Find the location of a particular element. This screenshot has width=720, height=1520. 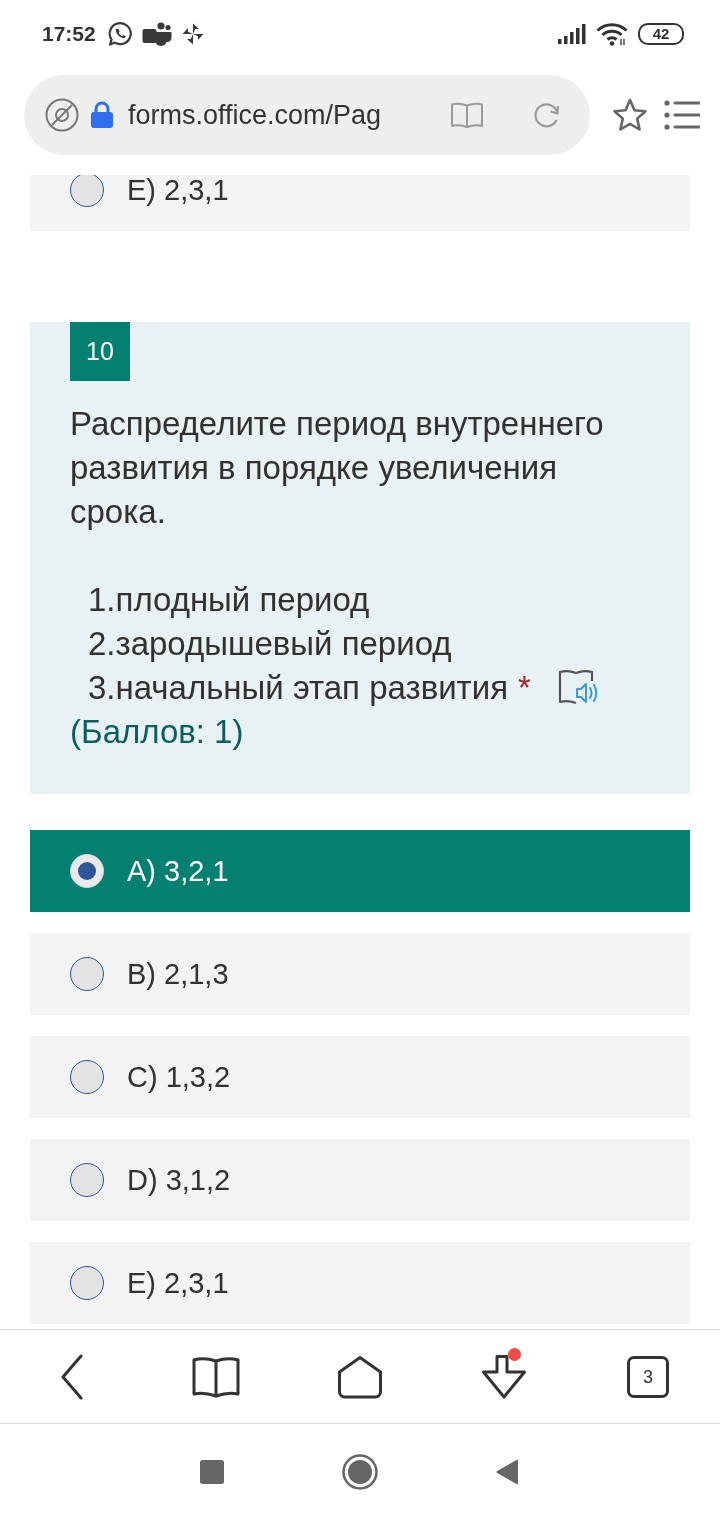

address-bar: forms.office.com/Pag is located at coordinates (307, 115).